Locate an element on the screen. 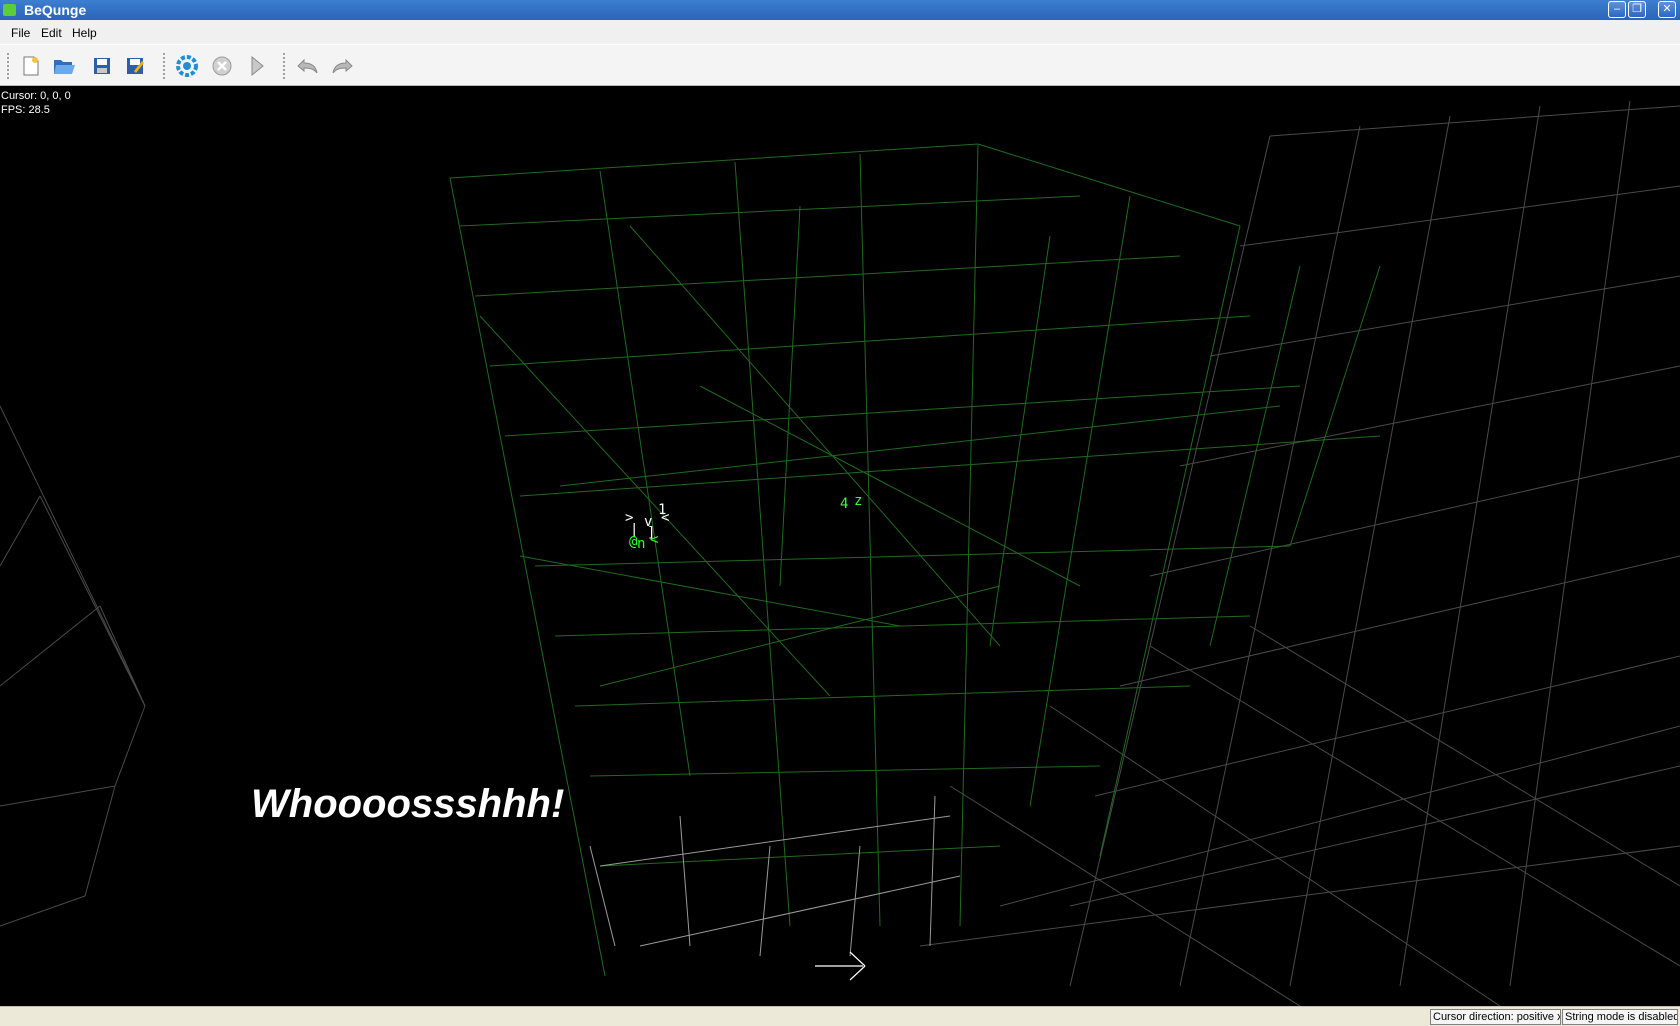 This screenshot has height=1026, width=1680. gear-run-icon is located at coordinates (187, 66).